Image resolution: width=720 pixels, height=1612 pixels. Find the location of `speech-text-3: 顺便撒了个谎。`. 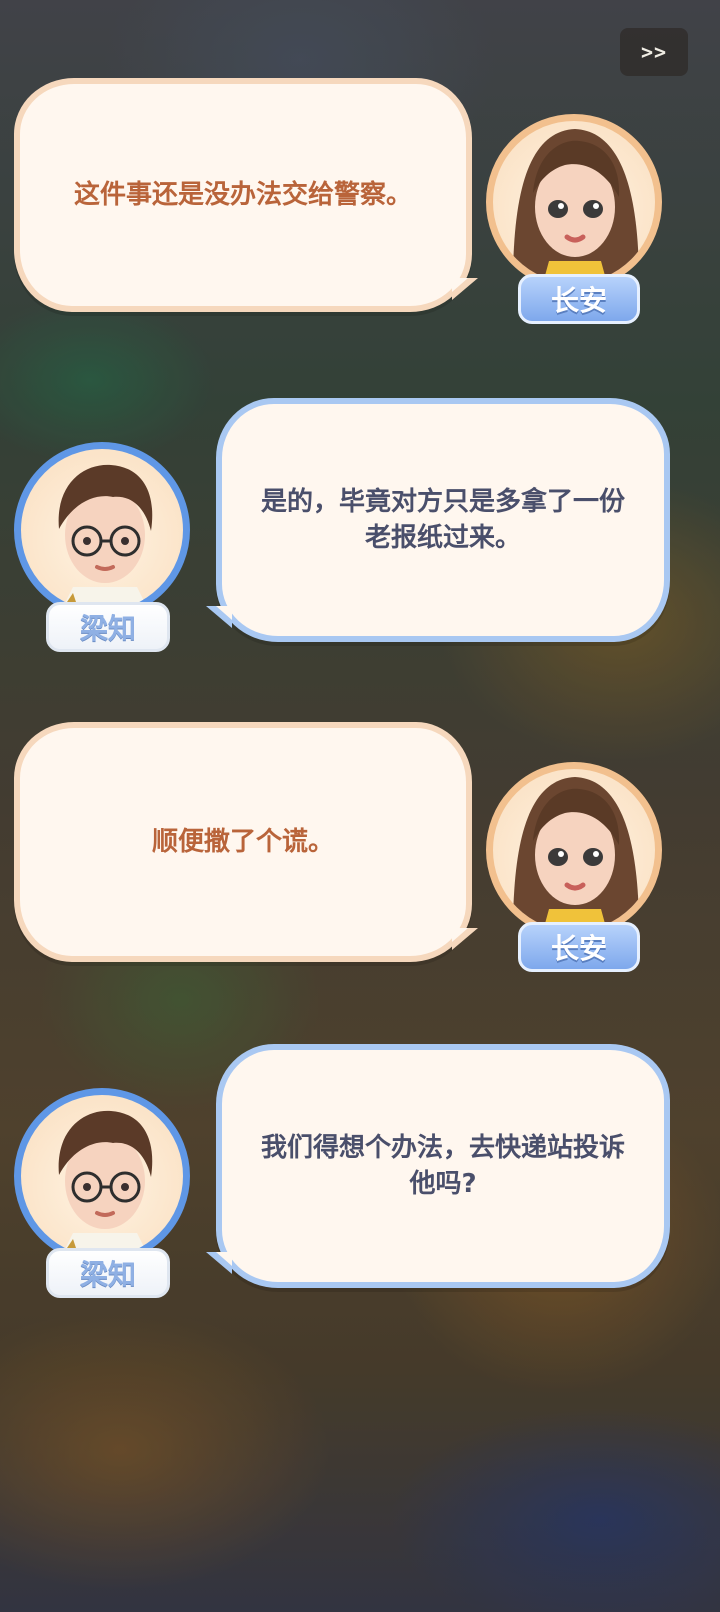

speech-text-3: 顺便撒了个谎。 is located at coordinates (242, 842).